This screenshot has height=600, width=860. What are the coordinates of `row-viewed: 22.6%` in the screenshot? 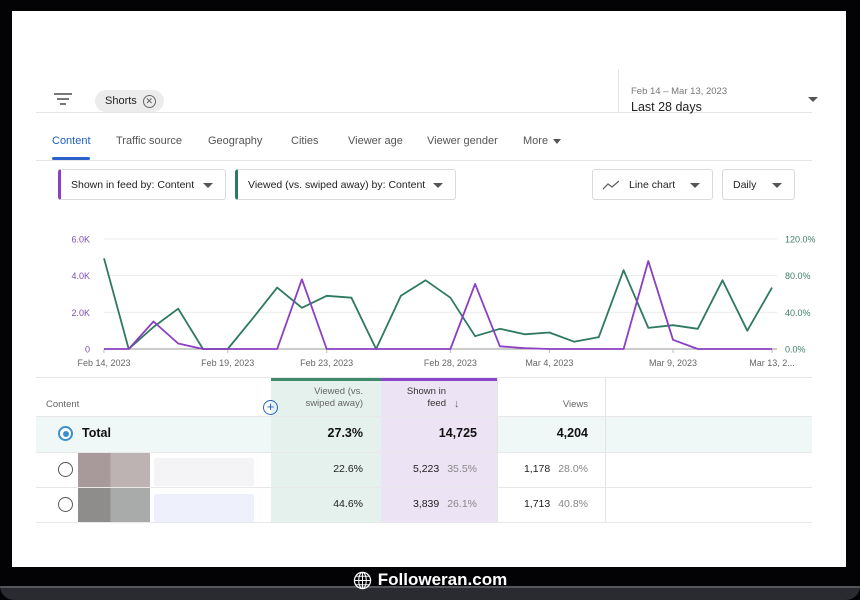 It's located at (348, 469).